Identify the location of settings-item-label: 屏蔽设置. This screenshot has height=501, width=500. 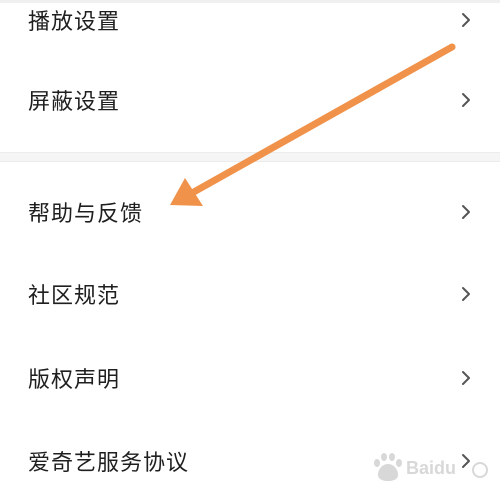
(74, 102).